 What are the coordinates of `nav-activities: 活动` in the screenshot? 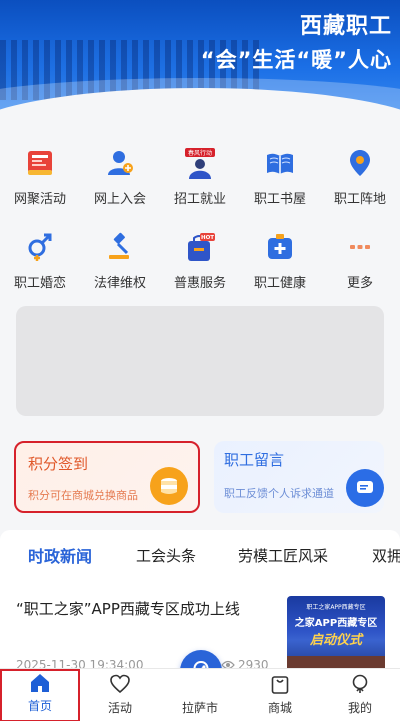 It's located at (120, 695).